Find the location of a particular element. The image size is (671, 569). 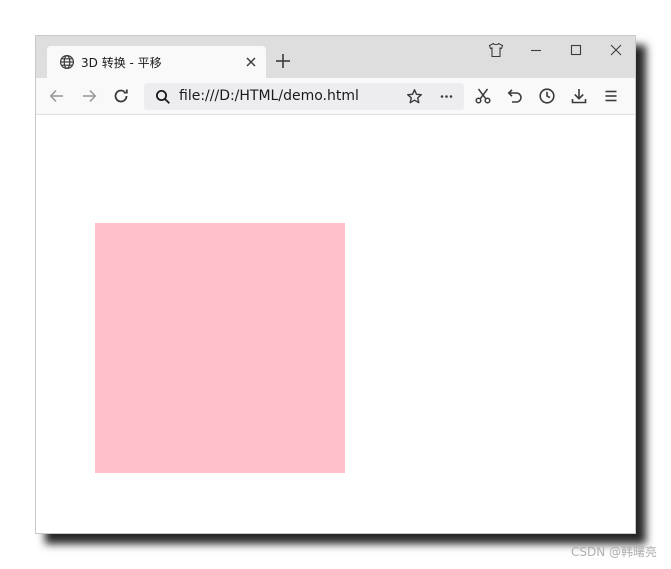

url-text: file:///D:/HTML/demo.html is located at coordinates (269, 96).